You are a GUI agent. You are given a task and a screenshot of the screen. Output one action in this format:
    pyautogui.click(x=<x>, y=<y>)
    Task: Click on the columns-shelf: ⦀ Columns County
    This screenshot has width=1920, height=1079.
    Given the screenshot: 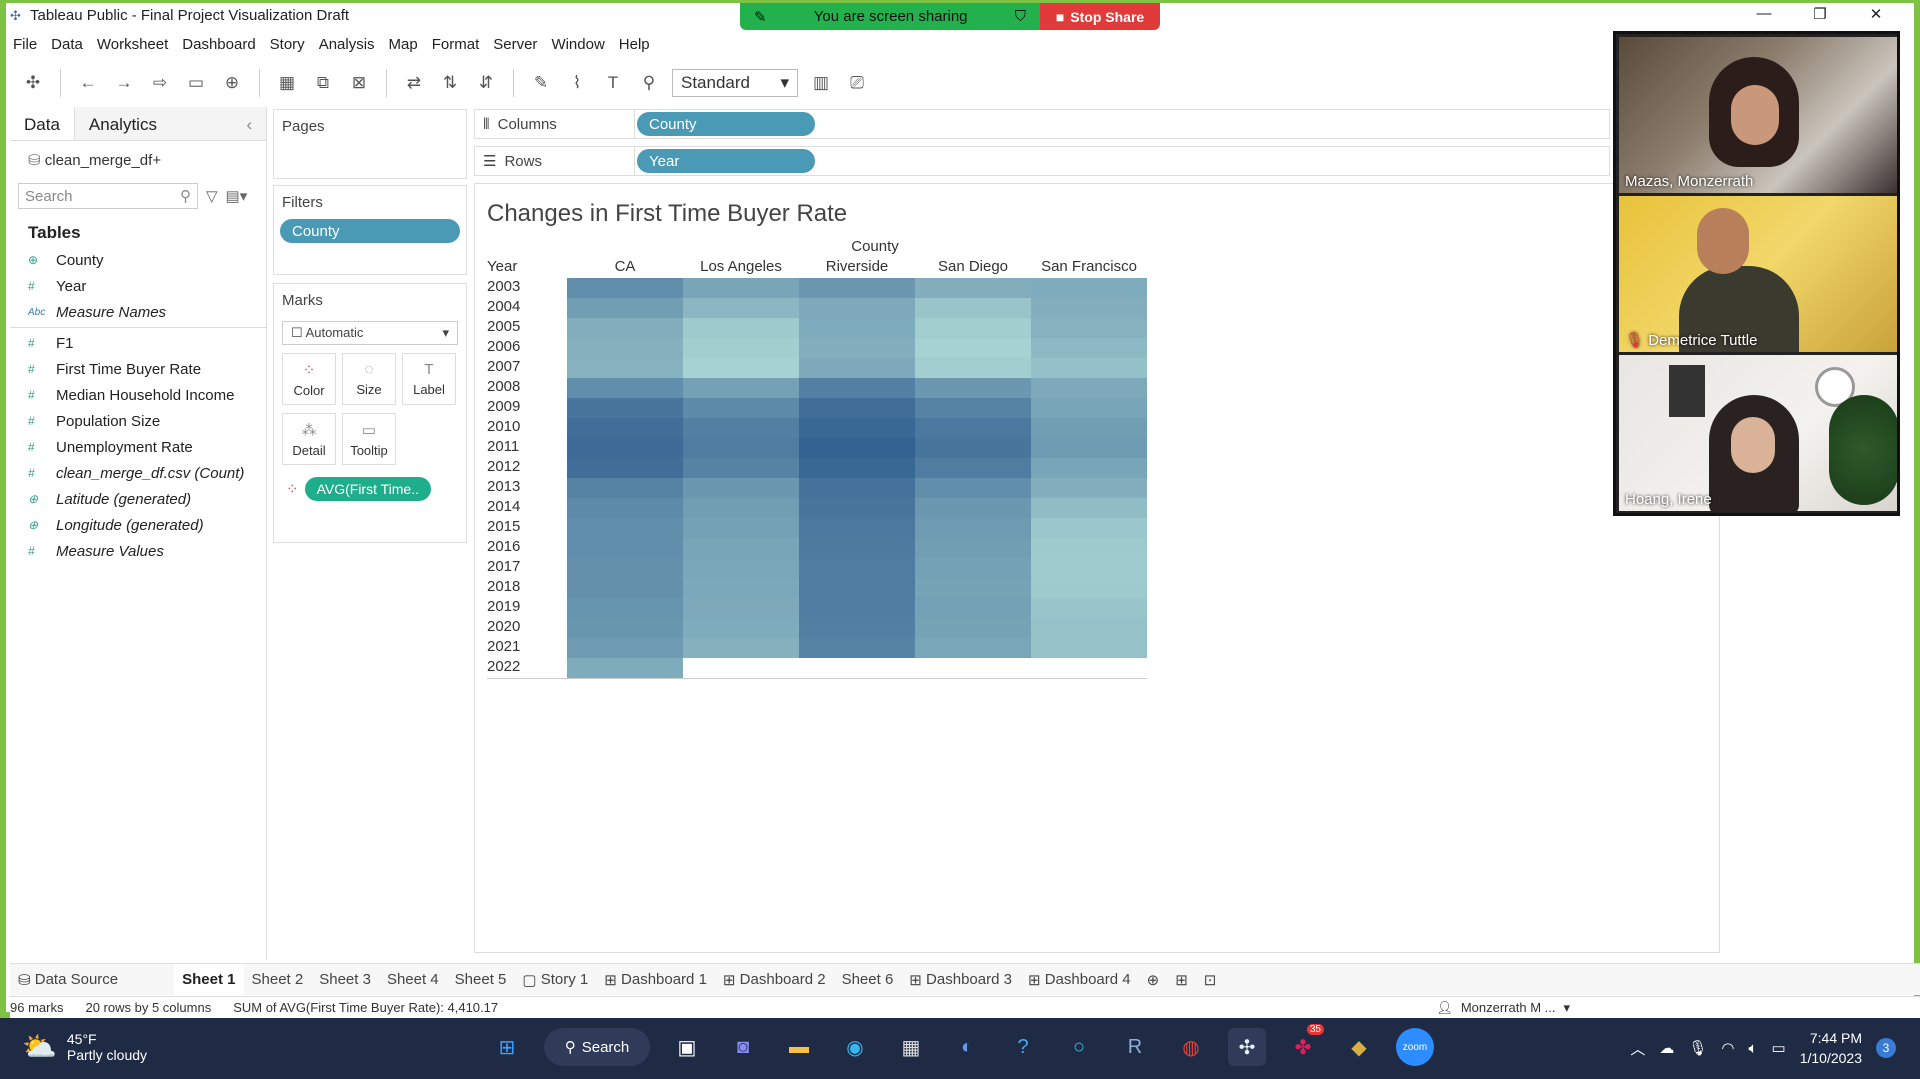 What is the action you would take?
    pyautogui.click(x=1042, y=124)
    